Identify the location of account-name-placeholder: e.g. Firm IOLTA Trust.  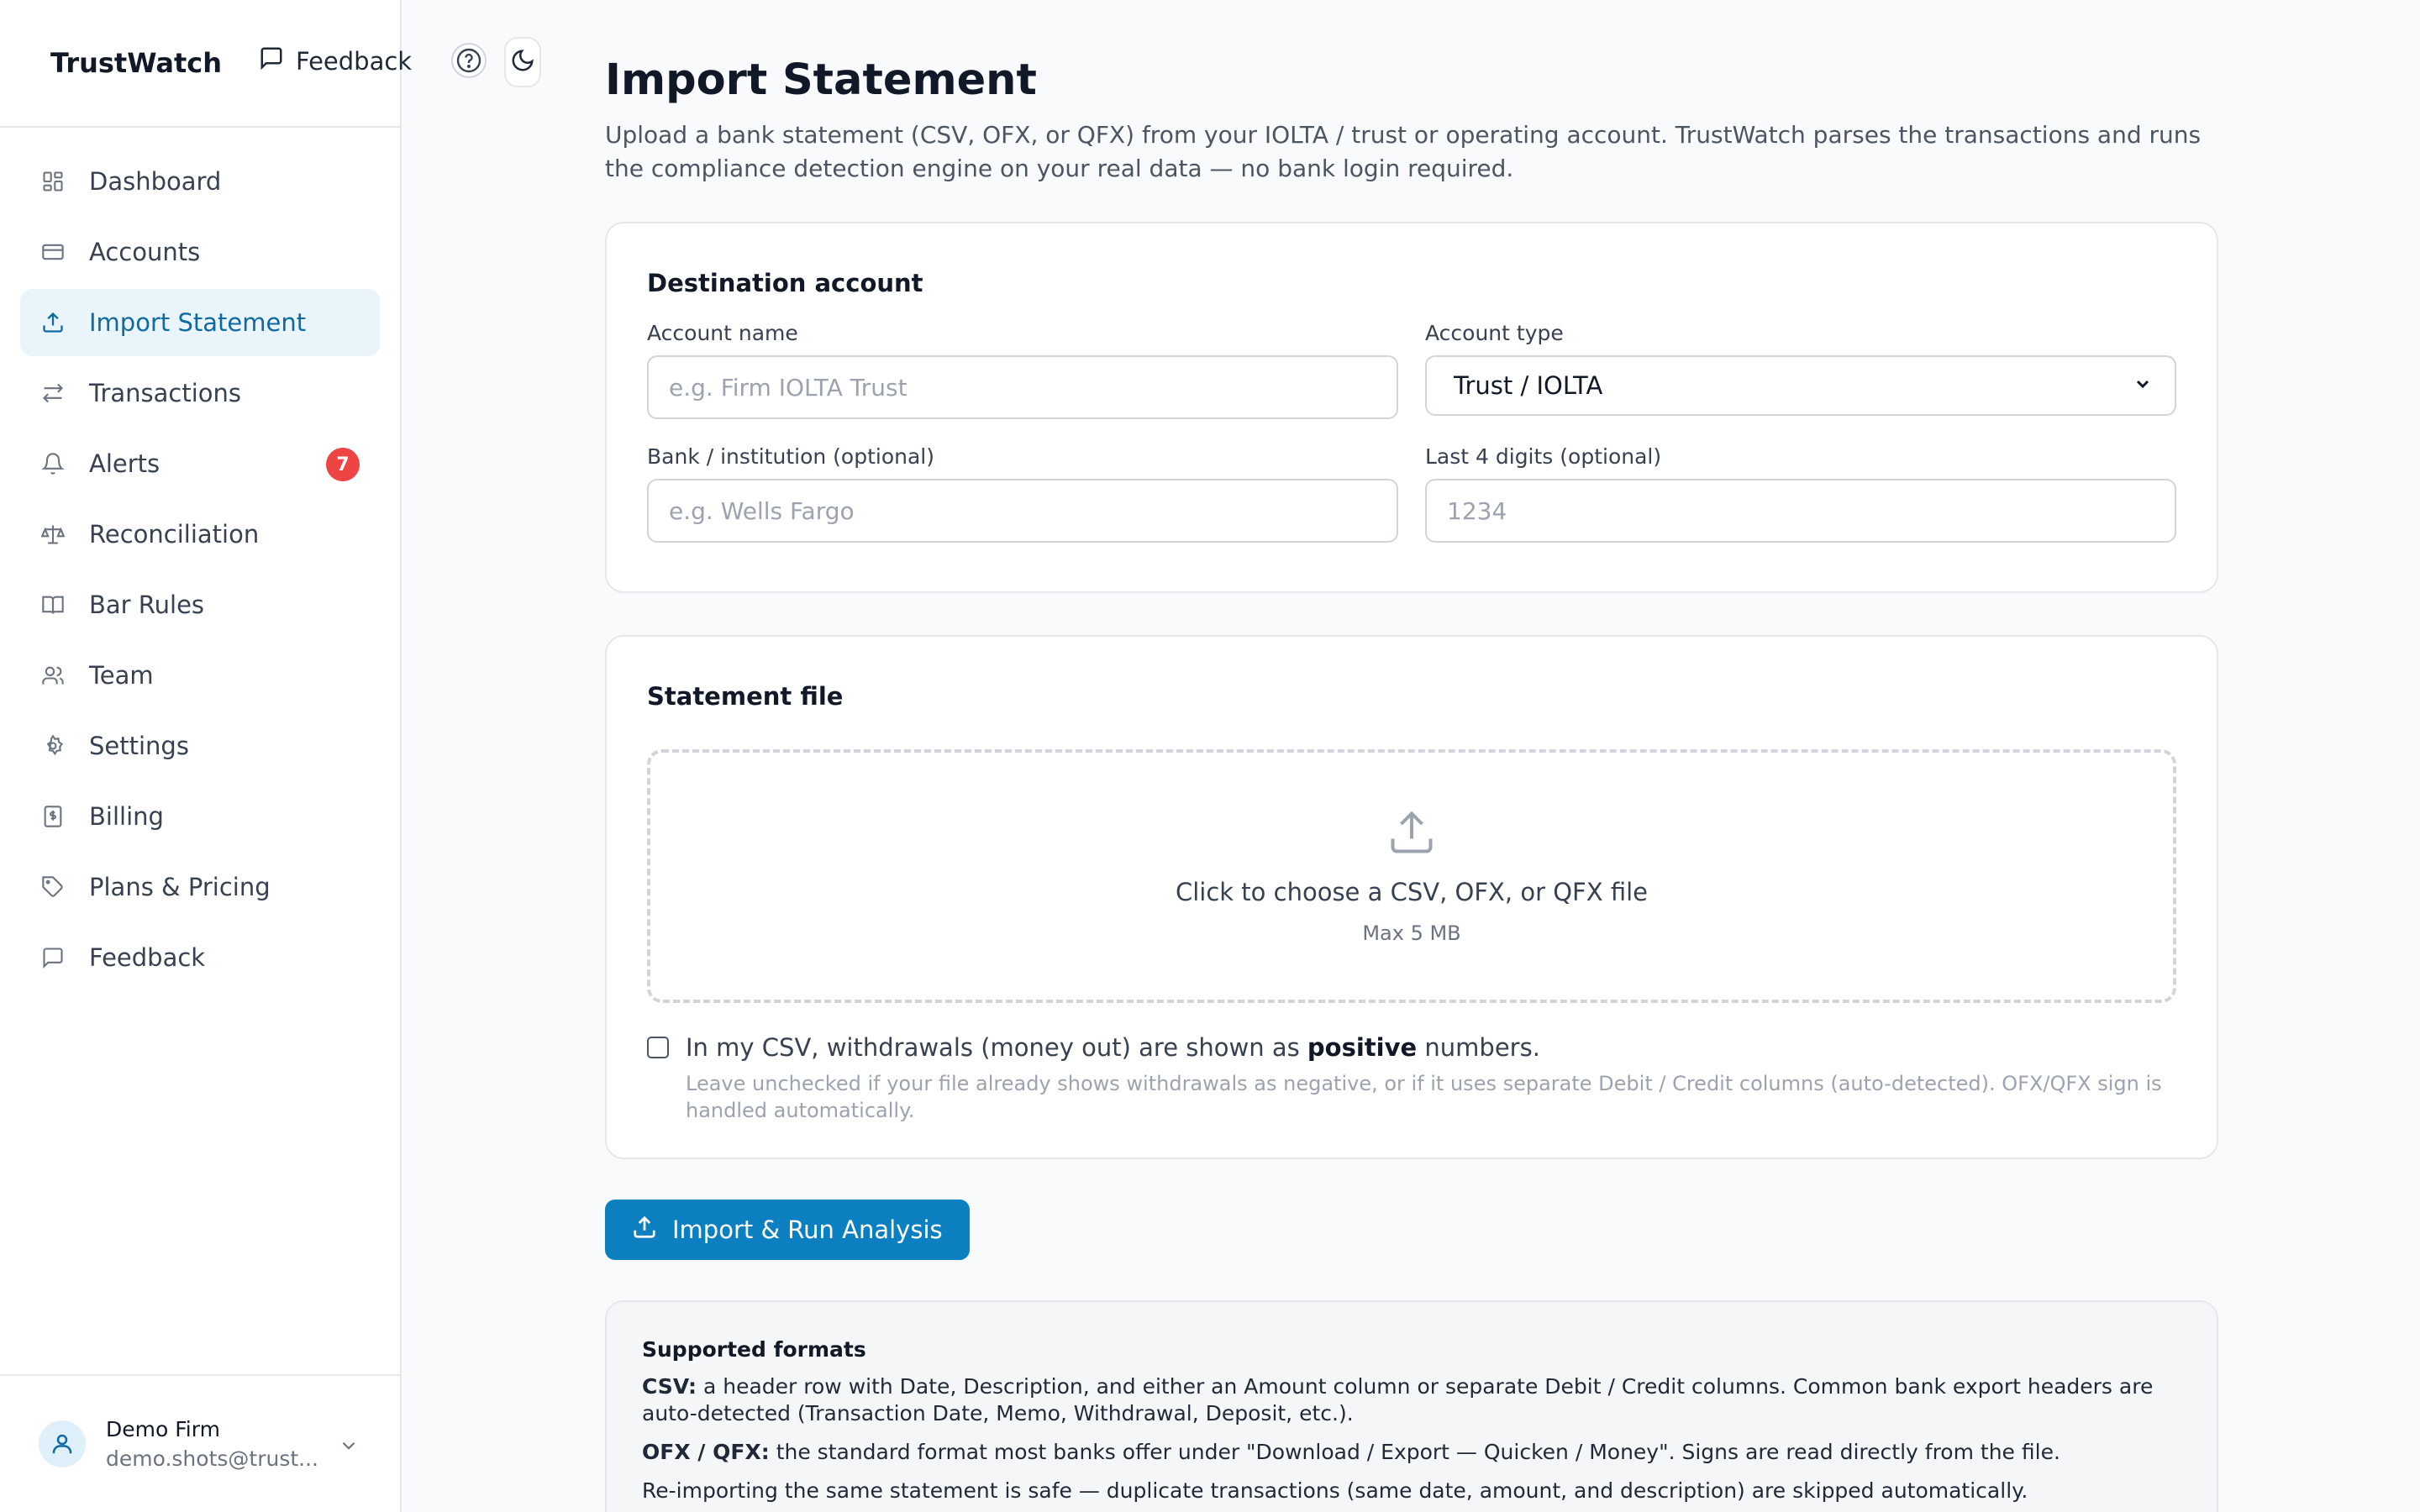
(788, 387).